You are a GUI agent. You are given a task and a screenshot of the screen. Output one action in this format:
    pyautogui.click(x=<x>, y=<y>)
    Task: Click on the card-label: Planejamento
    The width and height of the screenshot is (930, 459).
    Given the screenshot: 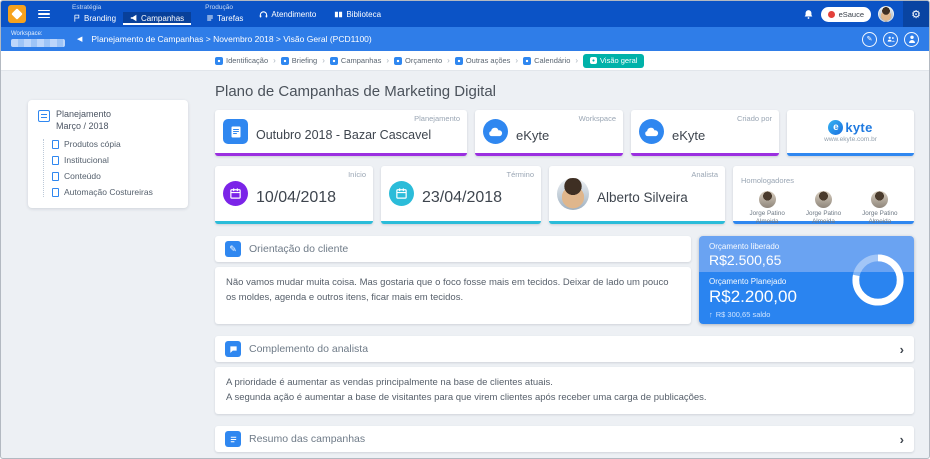 What is the action you would take?
    pyautogui.click(x=437, y=118)
    